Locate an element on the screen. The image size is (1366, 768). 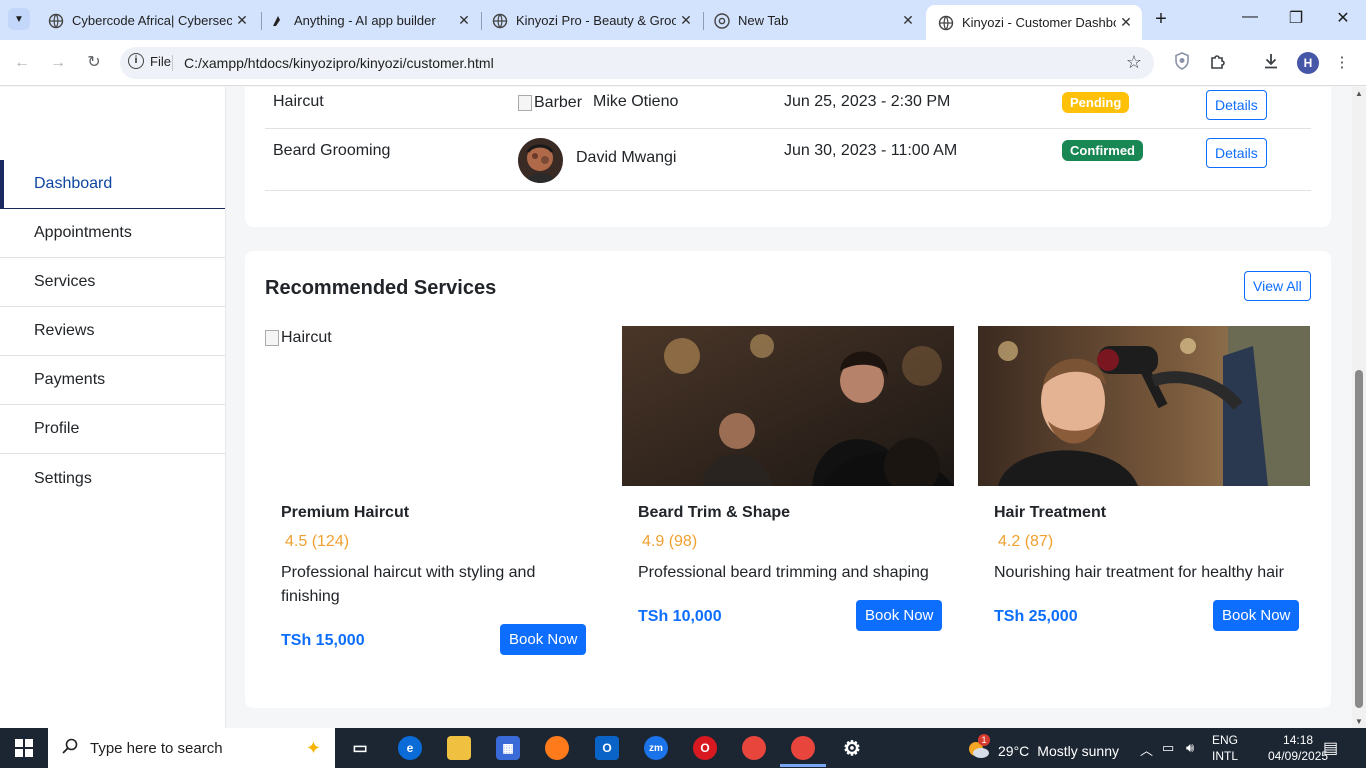
new-tab-icon: + is located at coordinates (1161, 19).